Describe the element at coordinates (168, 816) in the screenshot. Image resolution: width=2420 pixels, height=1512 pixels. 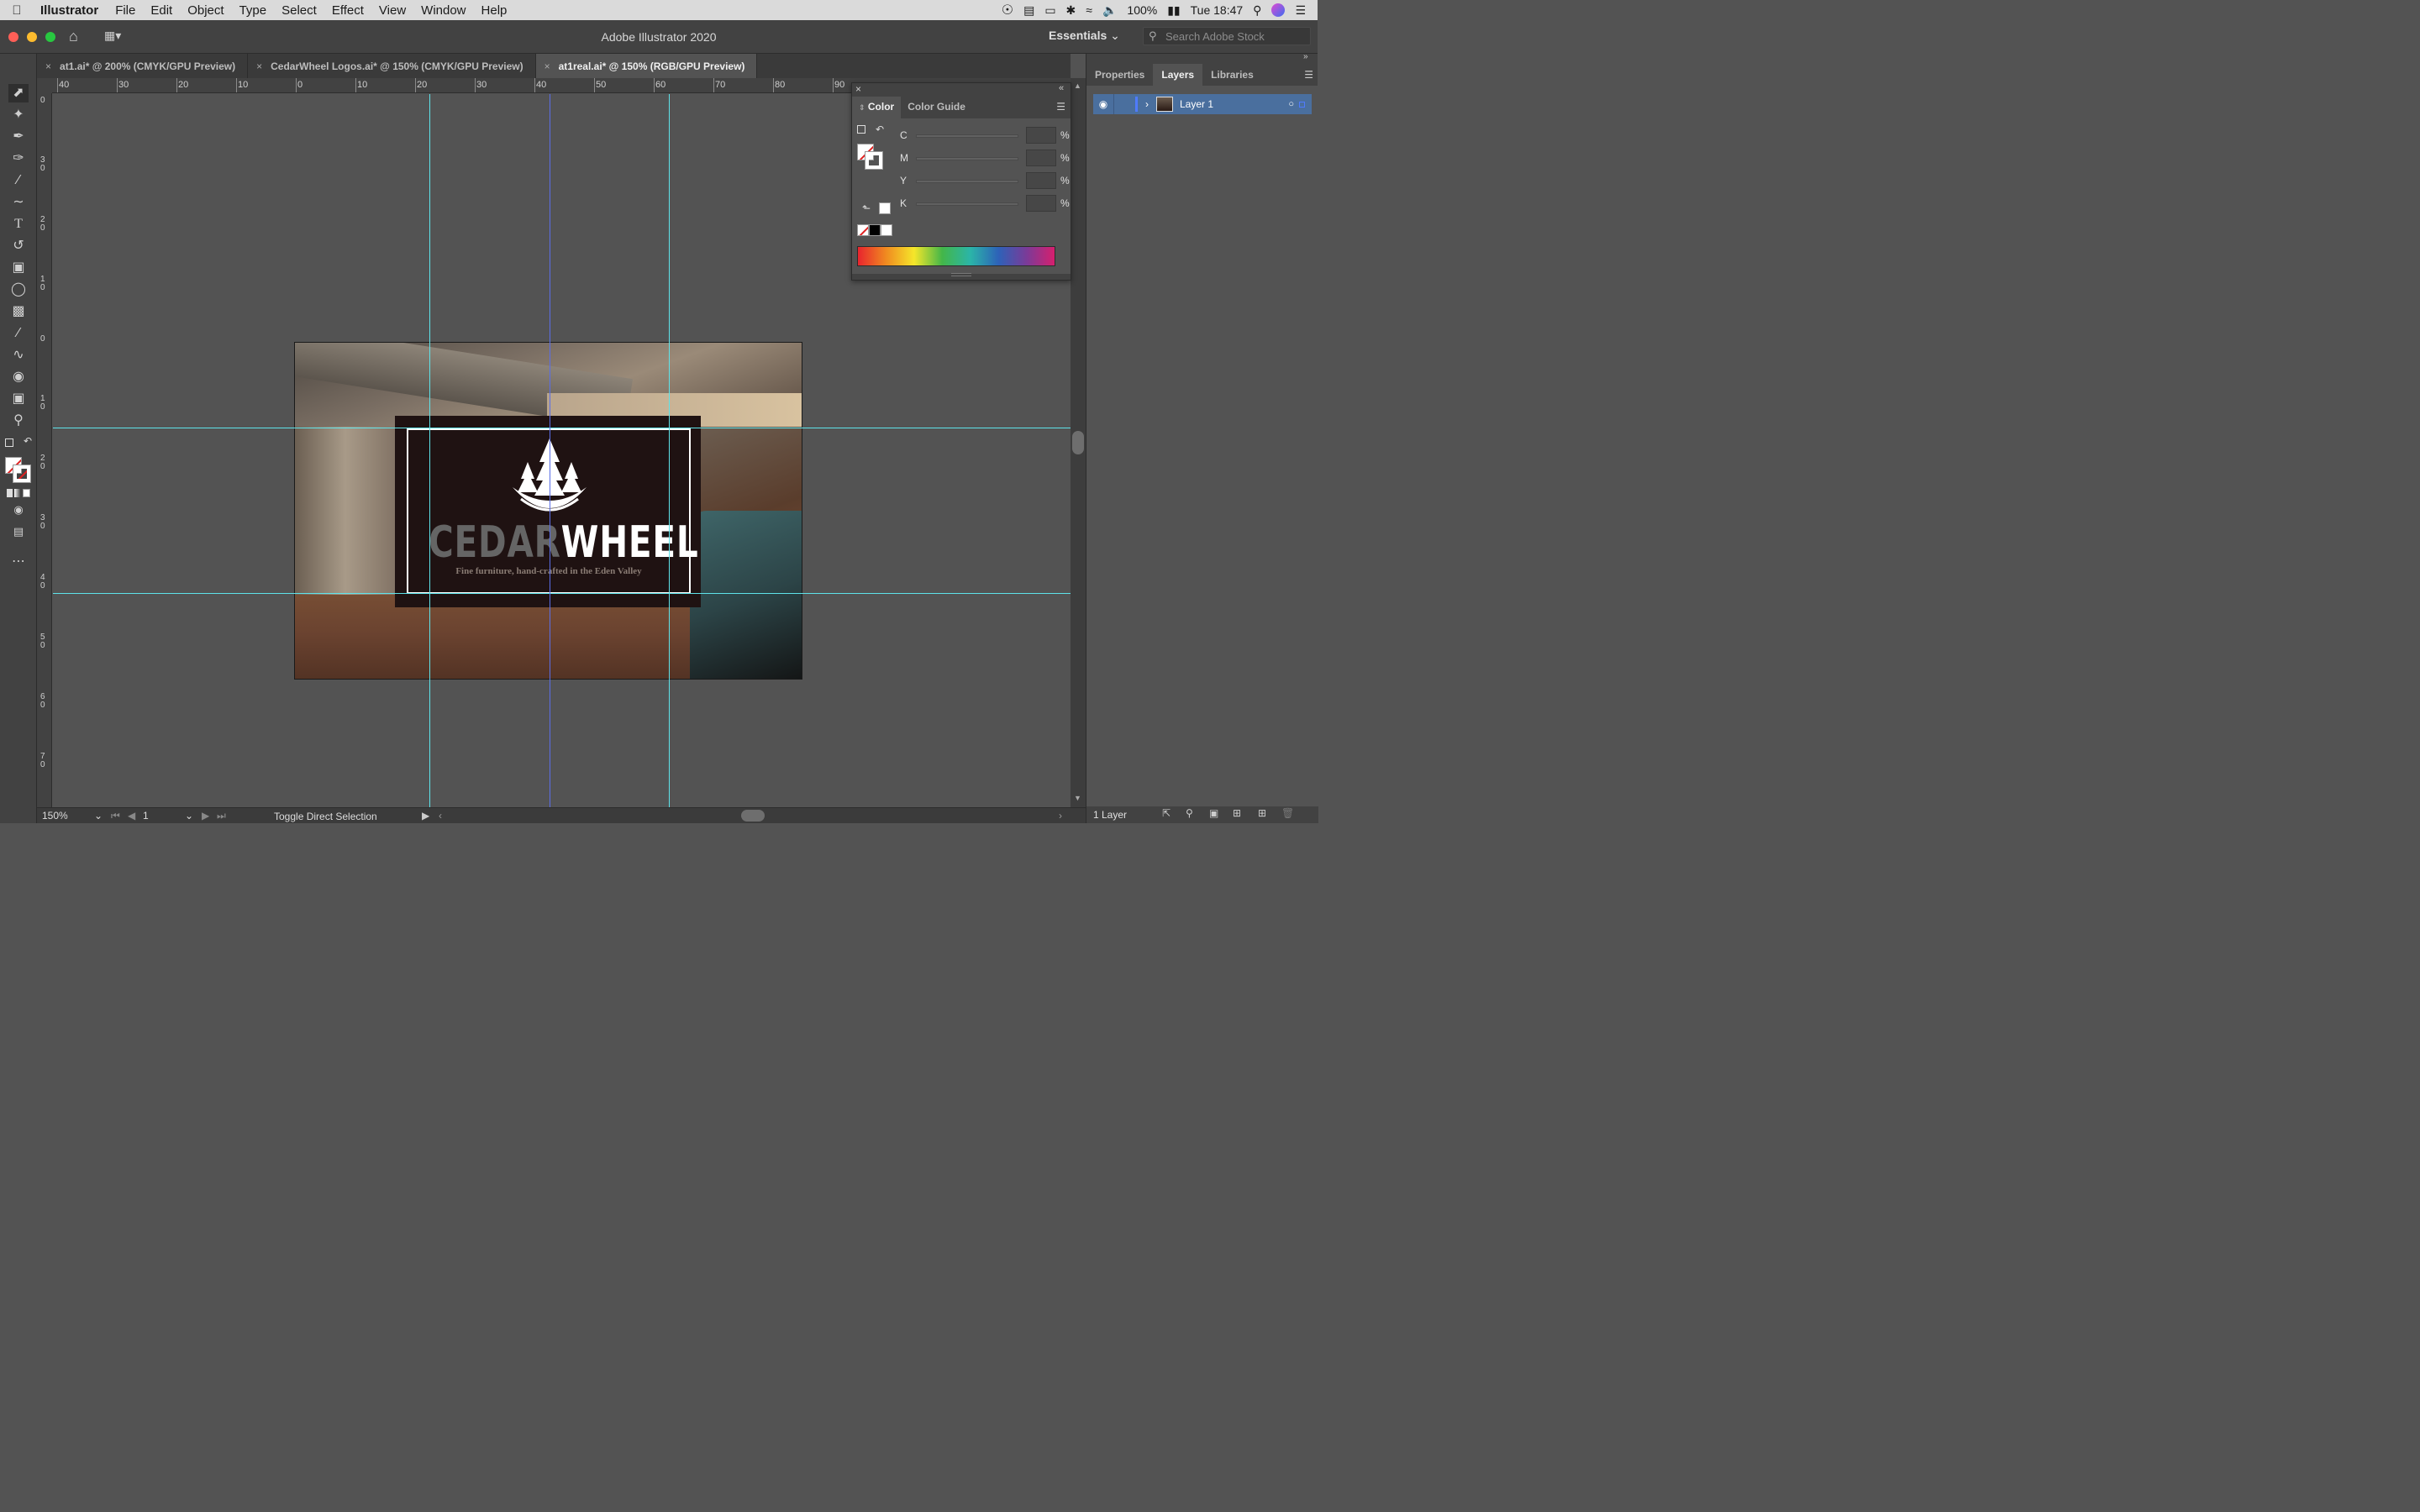
I see `artboard-field: 1 ⌄` at that location.